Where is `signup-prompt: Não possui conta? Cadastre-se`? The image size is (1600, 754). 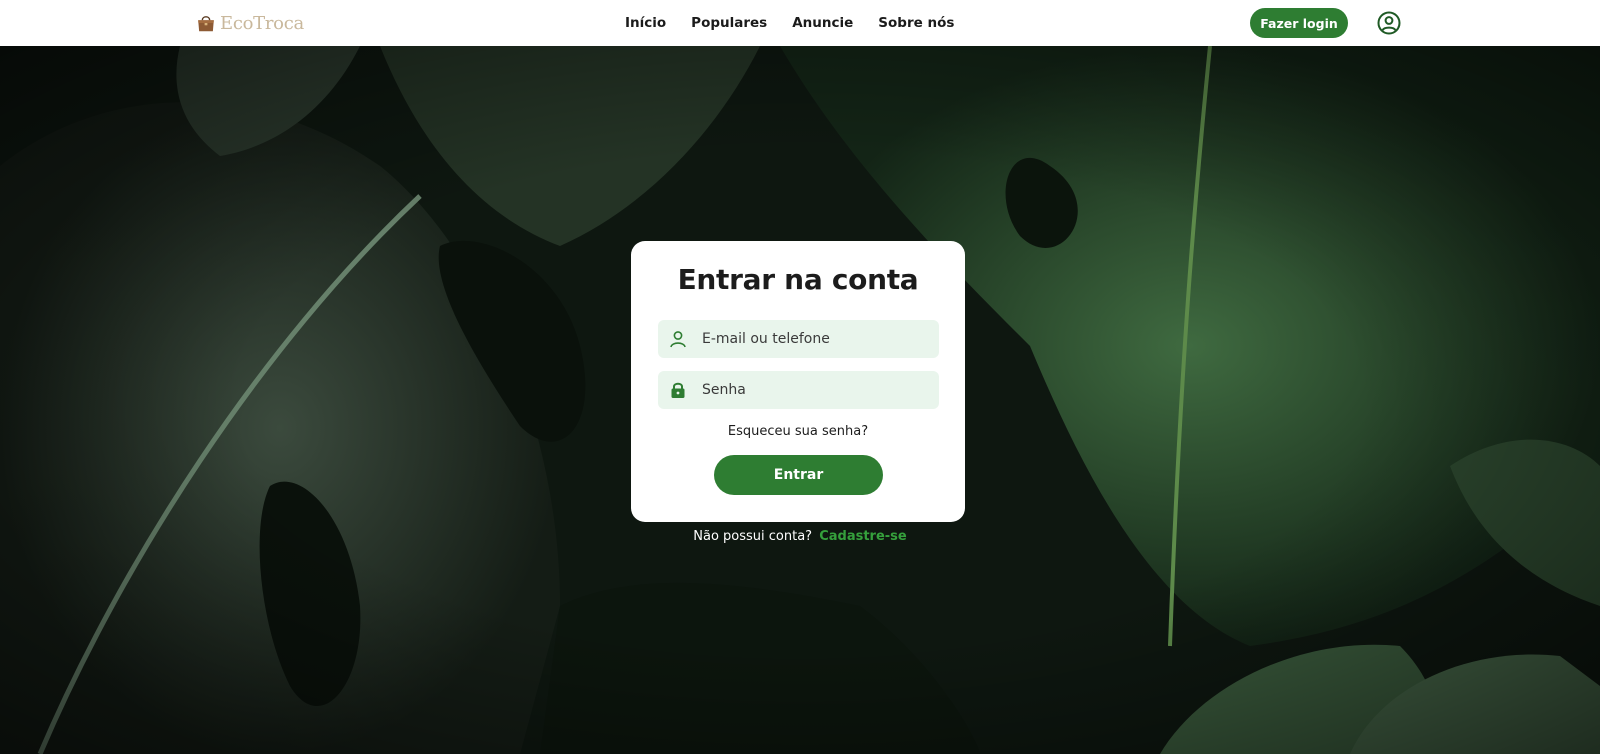
signup-prompt: Não possui conta? Cadastre-se is located at coordinates (800, 536).